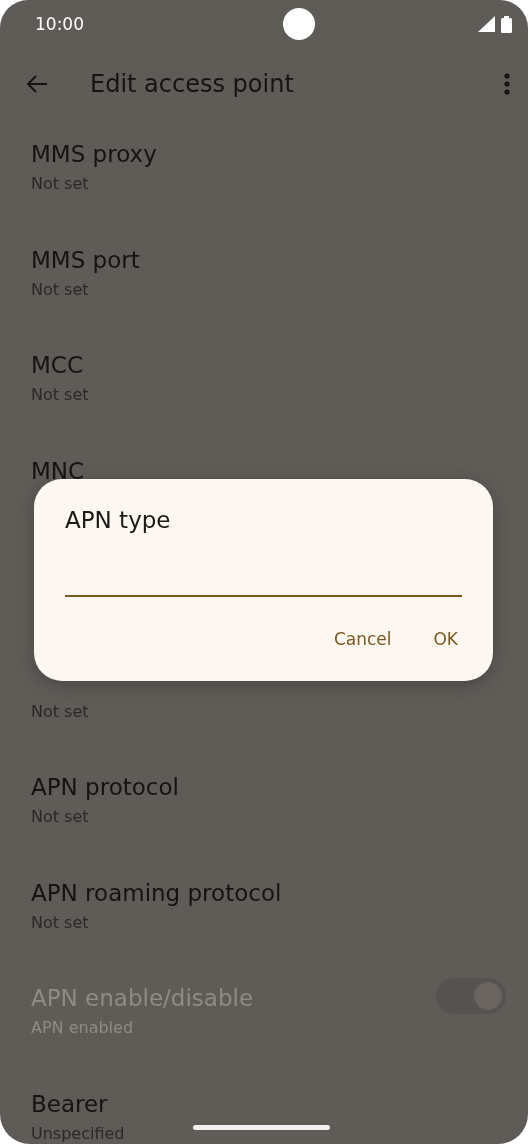  Describe the element at coordinates (486, 24) in the screenshot. I see `signal-icon` at that location.